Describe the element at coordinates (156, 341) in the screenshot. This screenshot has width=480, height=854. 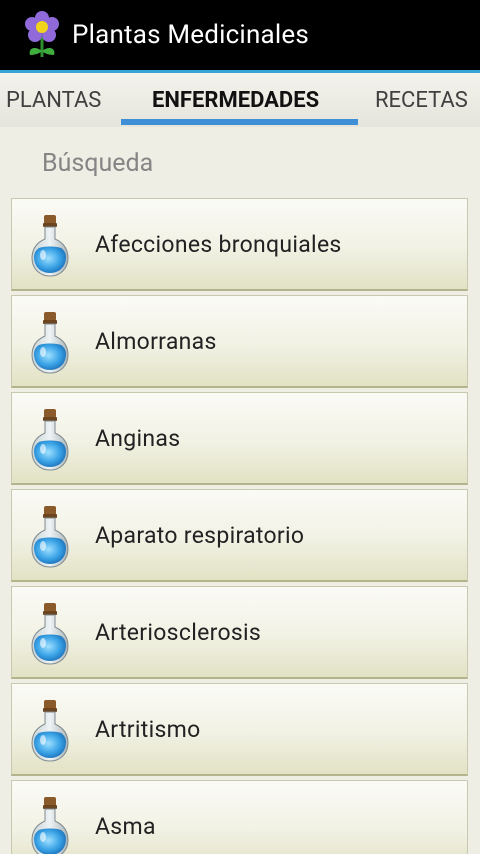
I see `list-item-label: Almorranas` at that location.